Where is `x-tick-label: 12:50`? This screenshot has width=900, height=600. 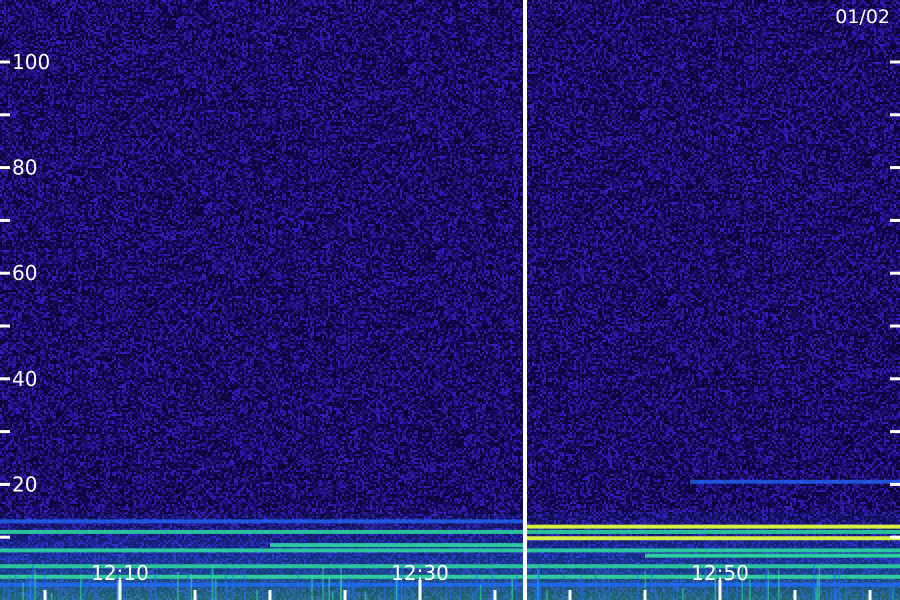
x-tick-label: 12:50 is located at coordinates (720, 573).